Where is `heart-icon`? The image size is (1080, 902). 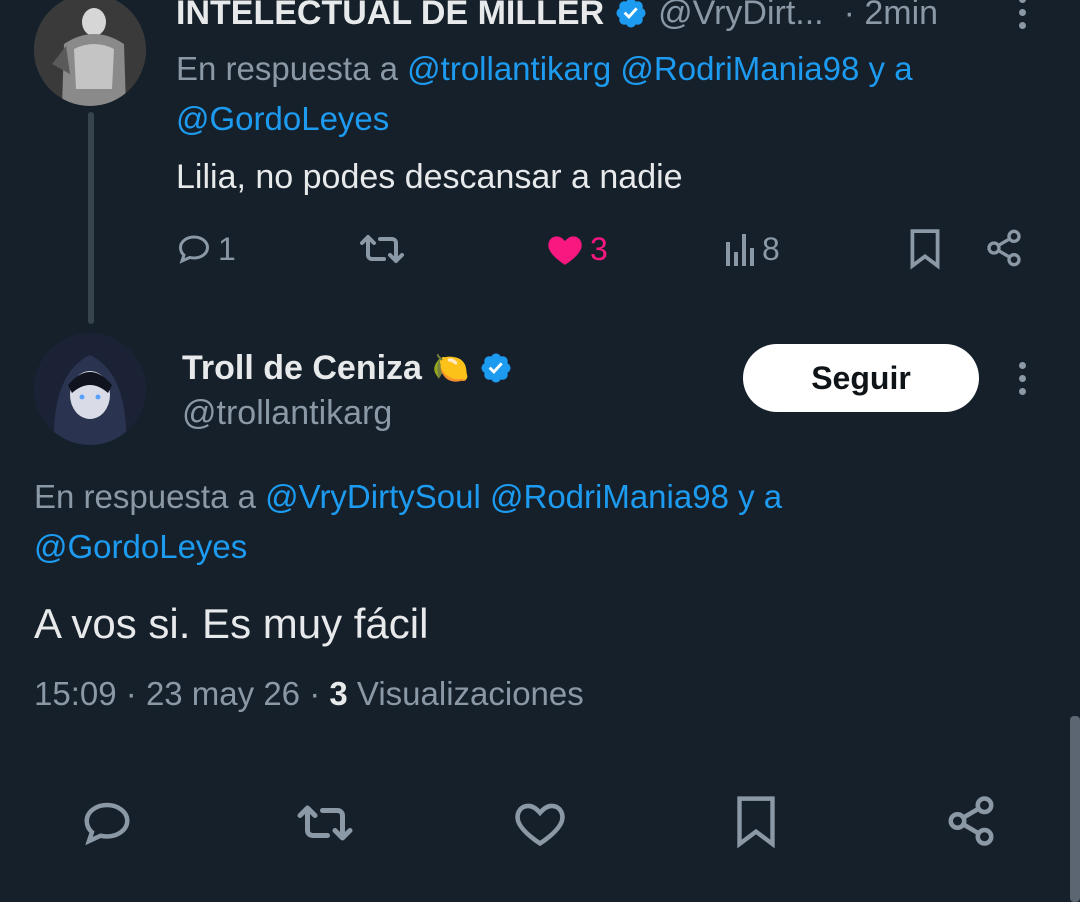
heart-icon is located at coordinates (540, 825).